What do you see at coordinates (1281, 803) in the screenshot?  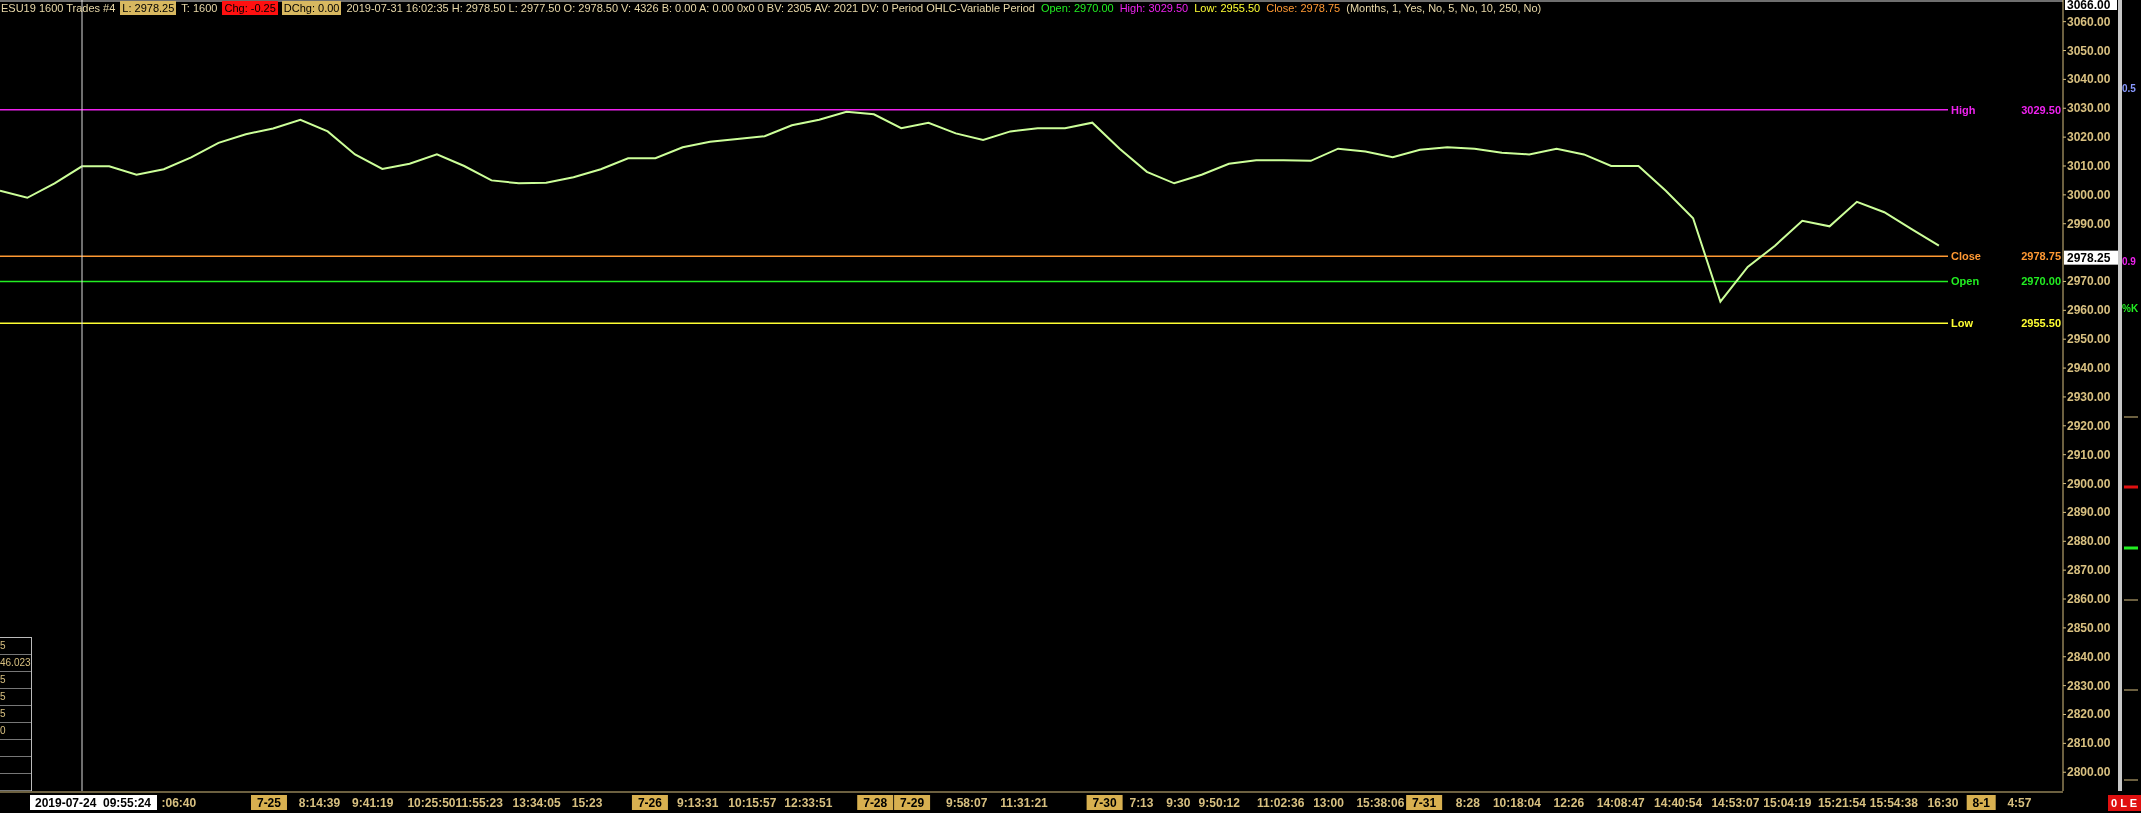 I see `time-label: 11:02:36` at bounding box center [1281, 803].